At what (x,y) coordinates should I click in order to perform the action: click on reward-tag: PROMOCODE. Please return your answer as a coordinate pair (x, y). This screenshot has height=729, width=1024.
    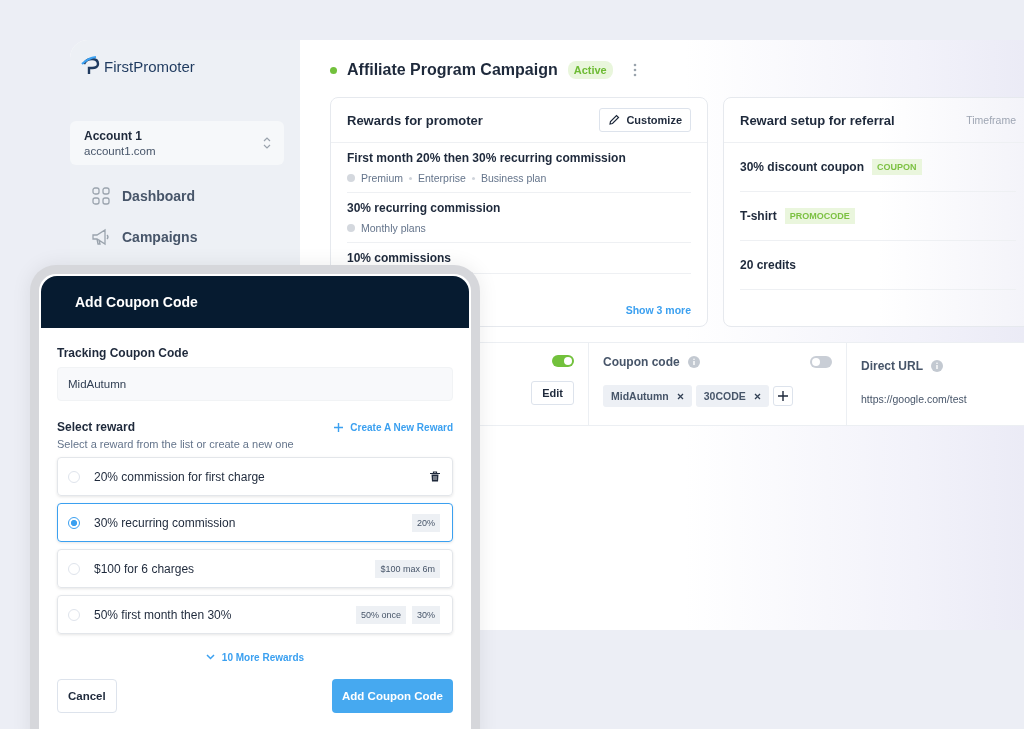
    Looking at the image, I should click on (819, 216).